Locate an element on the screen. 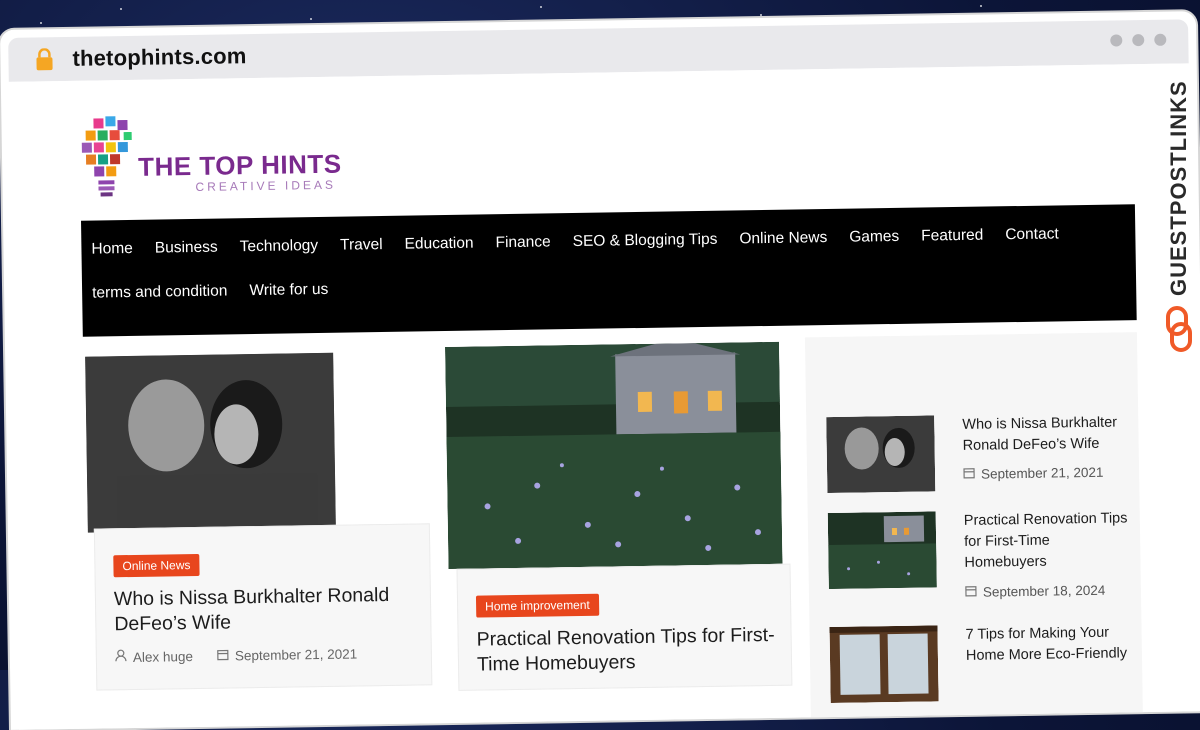  nav-item-finance: Finance is located at coordinates (527, 241).